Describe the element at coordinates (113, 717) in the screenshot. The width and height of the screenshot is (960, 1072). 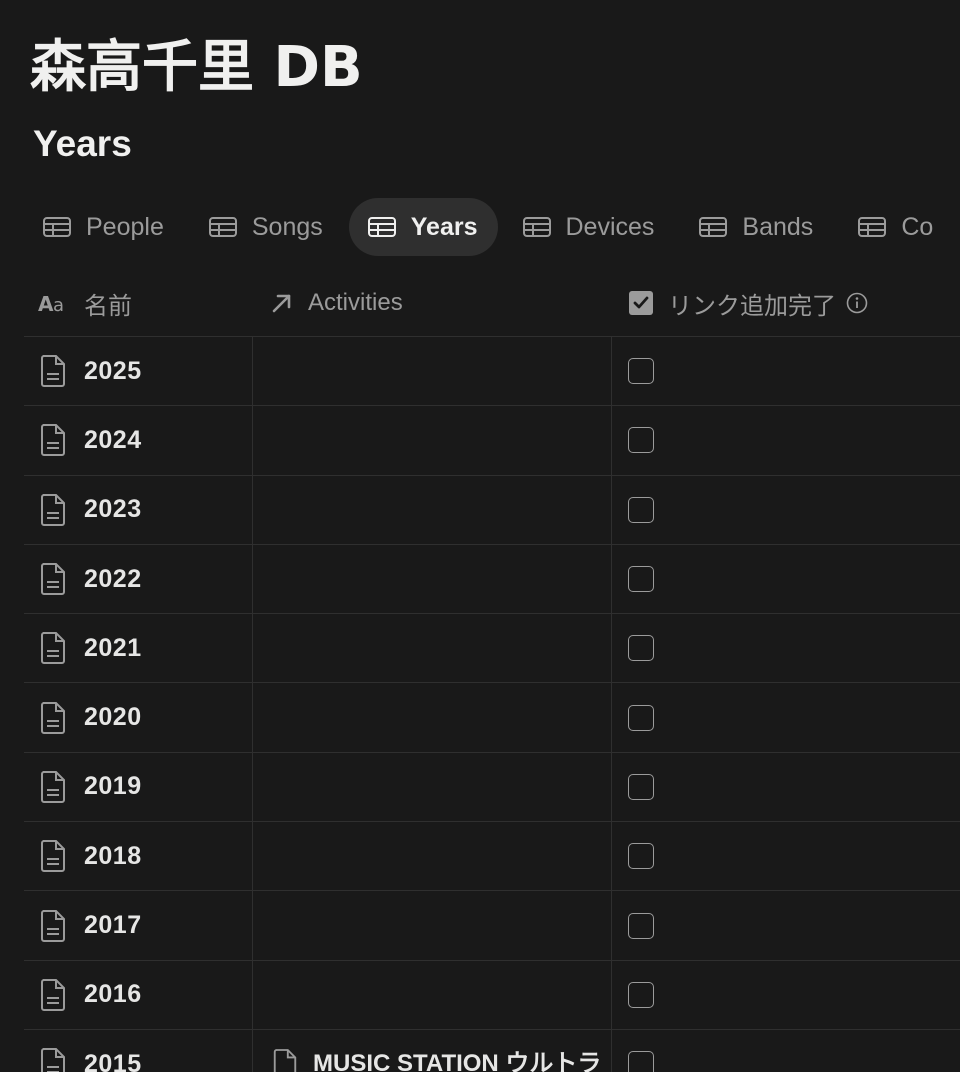
I see `row-title: 2020` at that location.